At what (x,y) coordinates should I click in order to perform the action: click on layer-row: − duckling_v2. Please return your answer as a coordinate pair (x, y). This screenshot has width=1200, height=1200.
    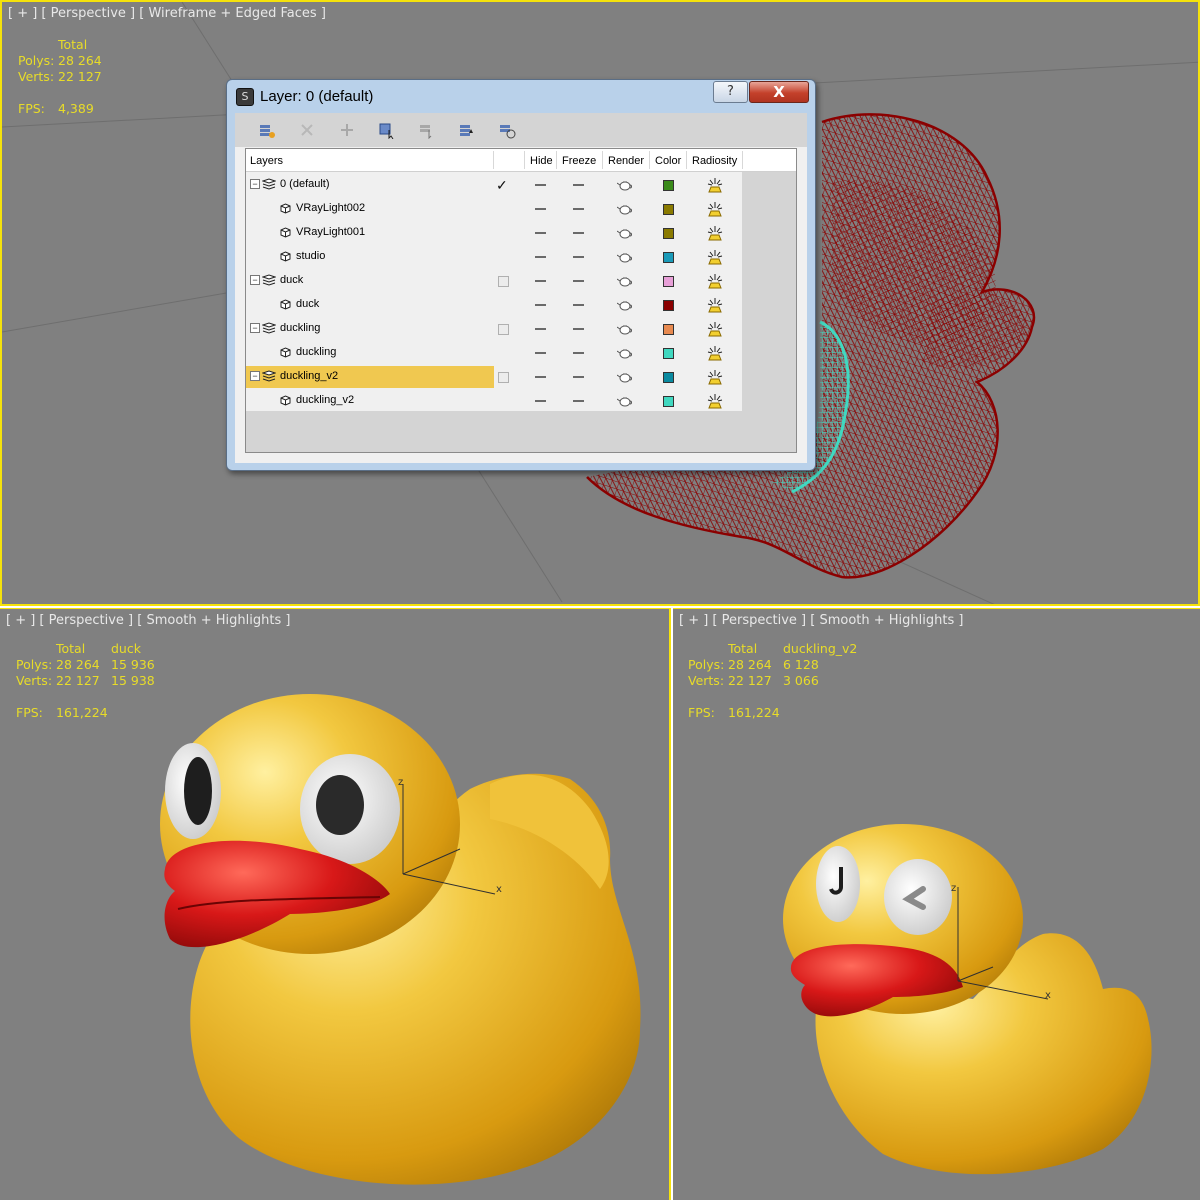
    Looking at the image, I should click on (494, 377).